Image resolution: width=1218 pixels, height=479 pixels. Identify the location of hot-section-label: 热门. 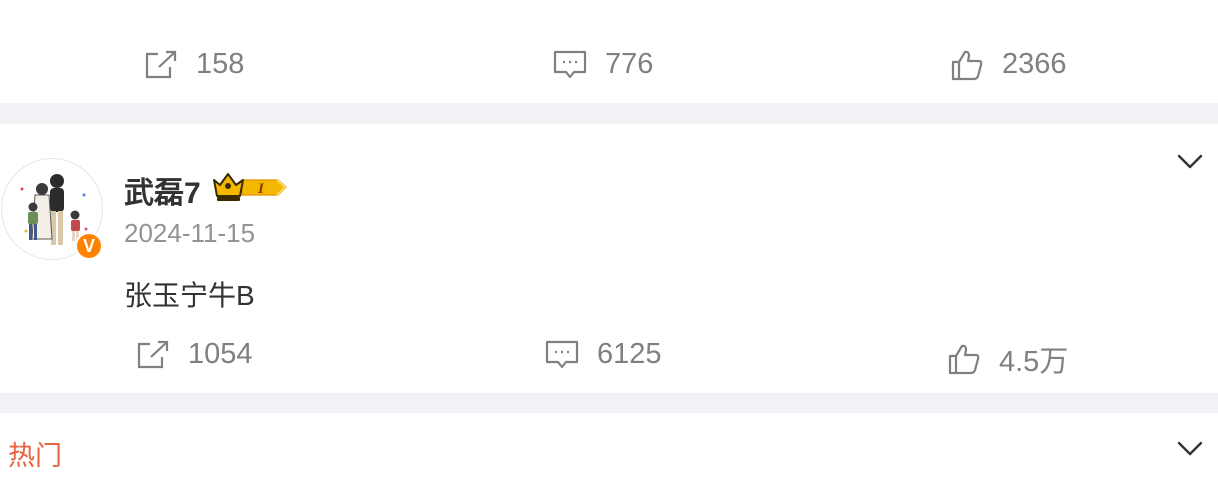
(35, 453).